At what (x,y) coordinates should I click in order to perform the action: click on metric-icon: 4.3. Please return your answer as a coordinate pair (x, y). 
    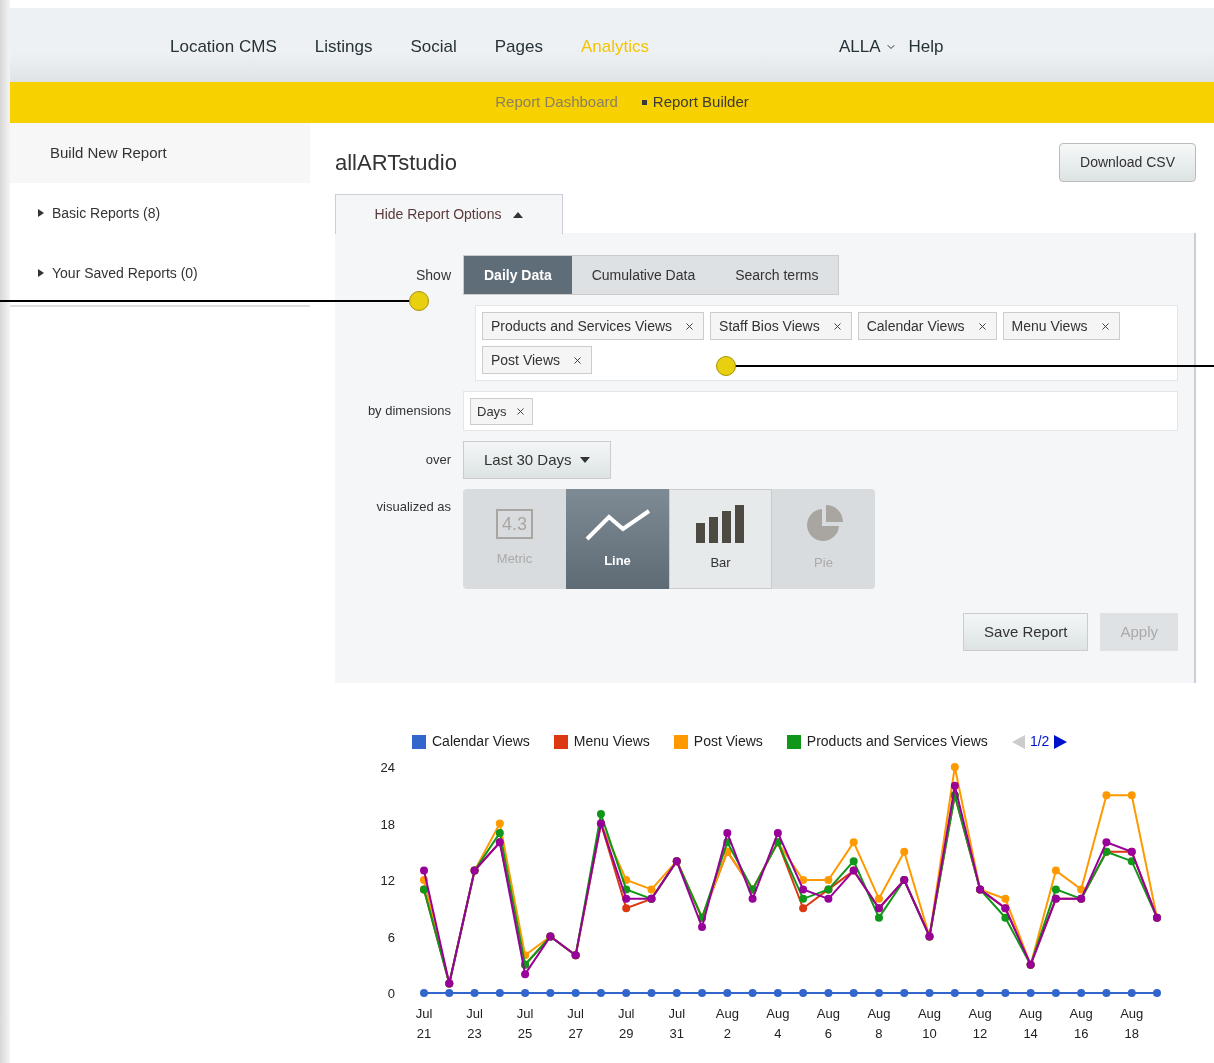
    Looking at the image, I should click on (514, 524).